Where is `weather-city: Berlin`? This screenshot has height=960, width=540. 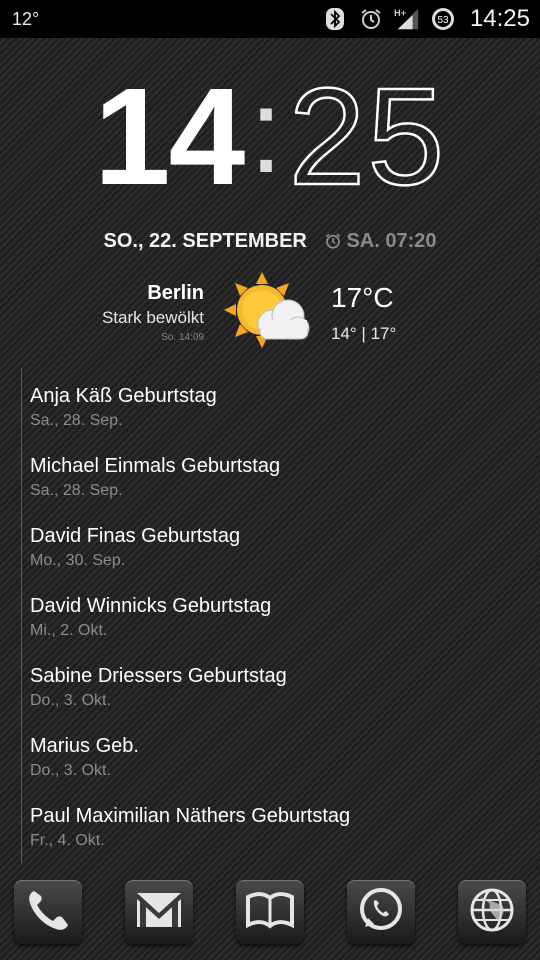
weather-city: Berlin is located at coordinates (175, 293).